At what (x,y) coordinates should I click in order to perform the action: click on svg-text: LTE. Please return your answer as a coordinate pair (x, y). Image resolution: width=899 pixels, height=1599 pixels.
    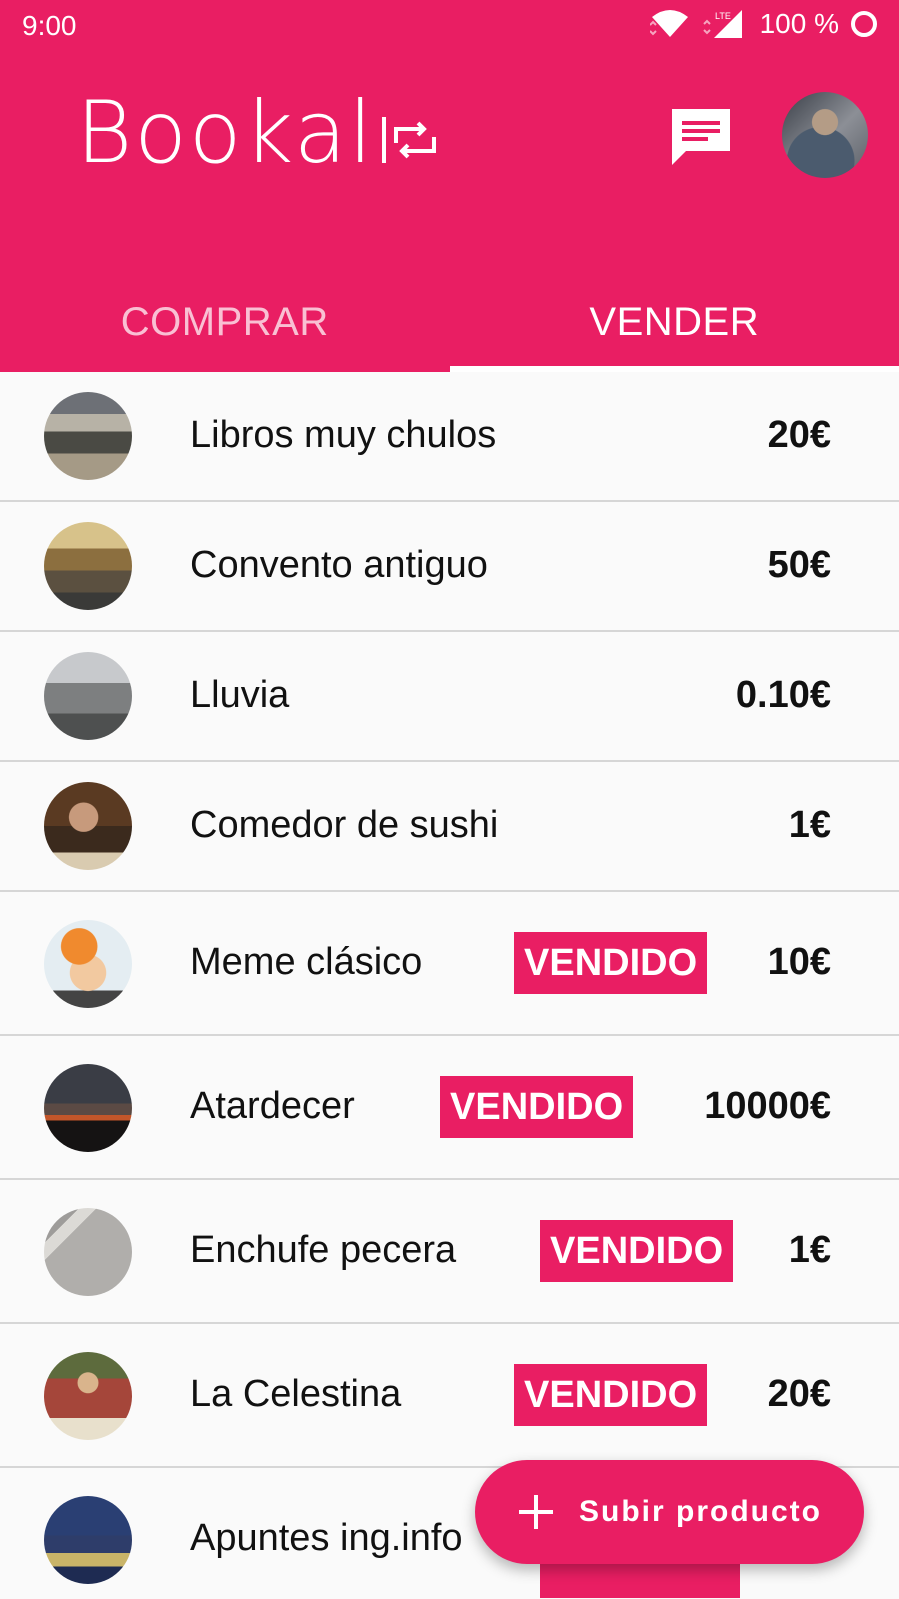
    Looking at the image, I should click on (723, 16).